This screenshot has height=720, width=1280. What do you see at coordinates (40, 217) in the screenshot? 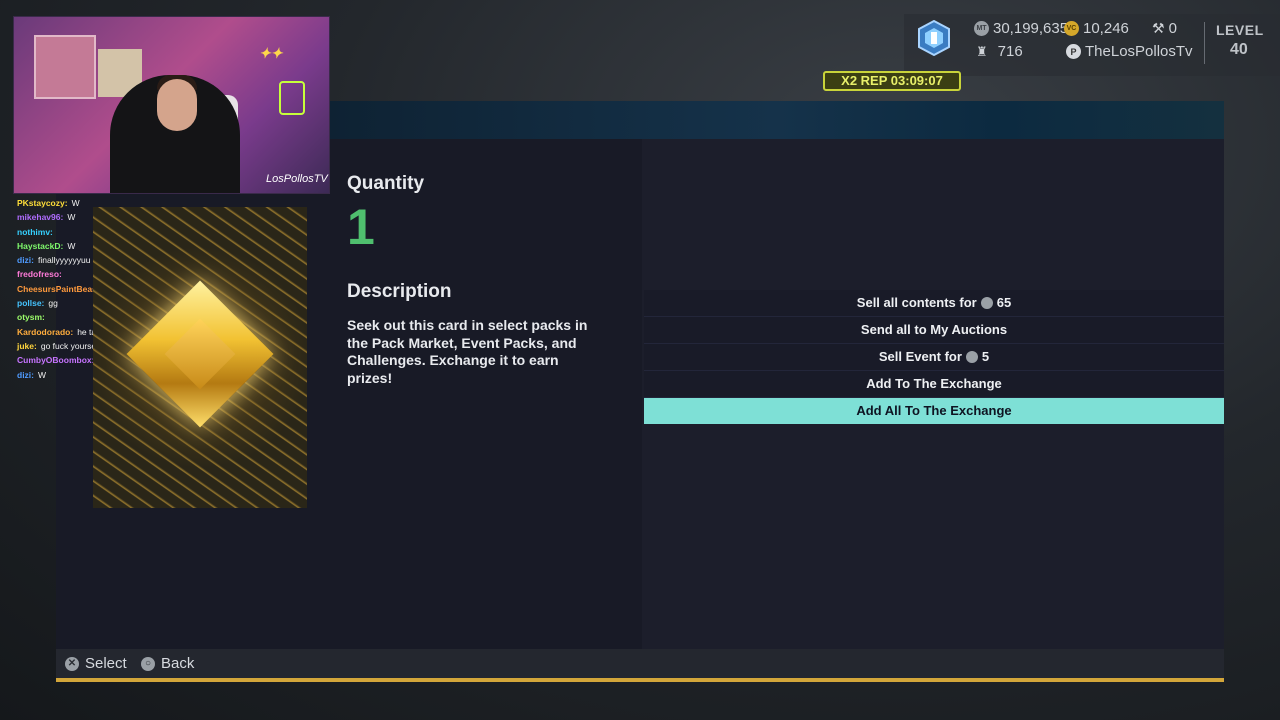
I see `chat-username: mikehav96:` at bounding box center [40, 217].